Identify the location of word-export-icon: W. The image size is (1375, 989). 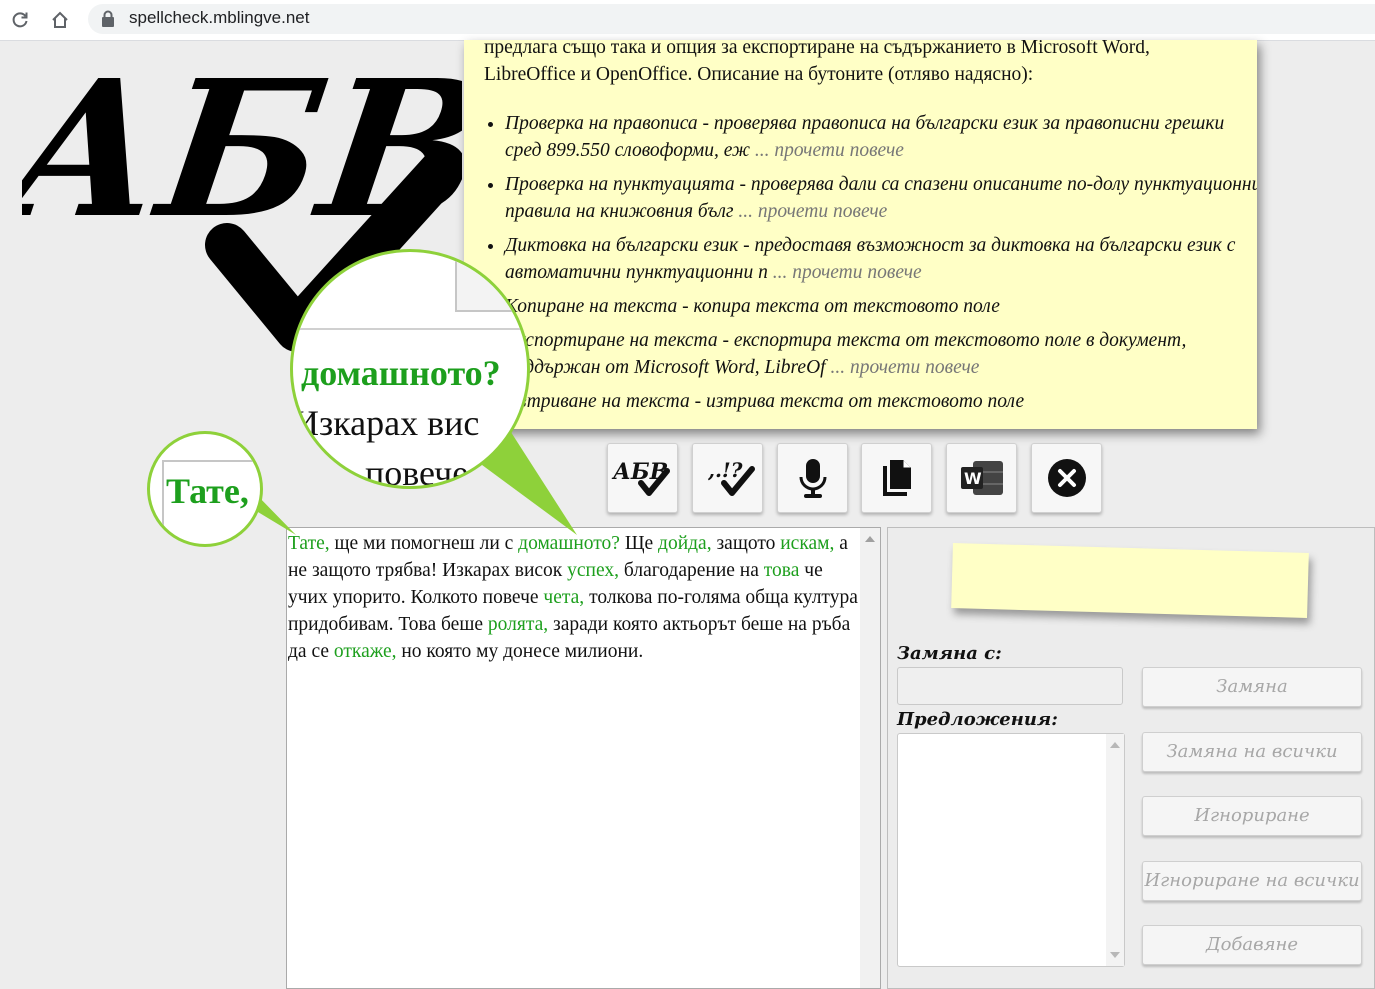
(981, 478).